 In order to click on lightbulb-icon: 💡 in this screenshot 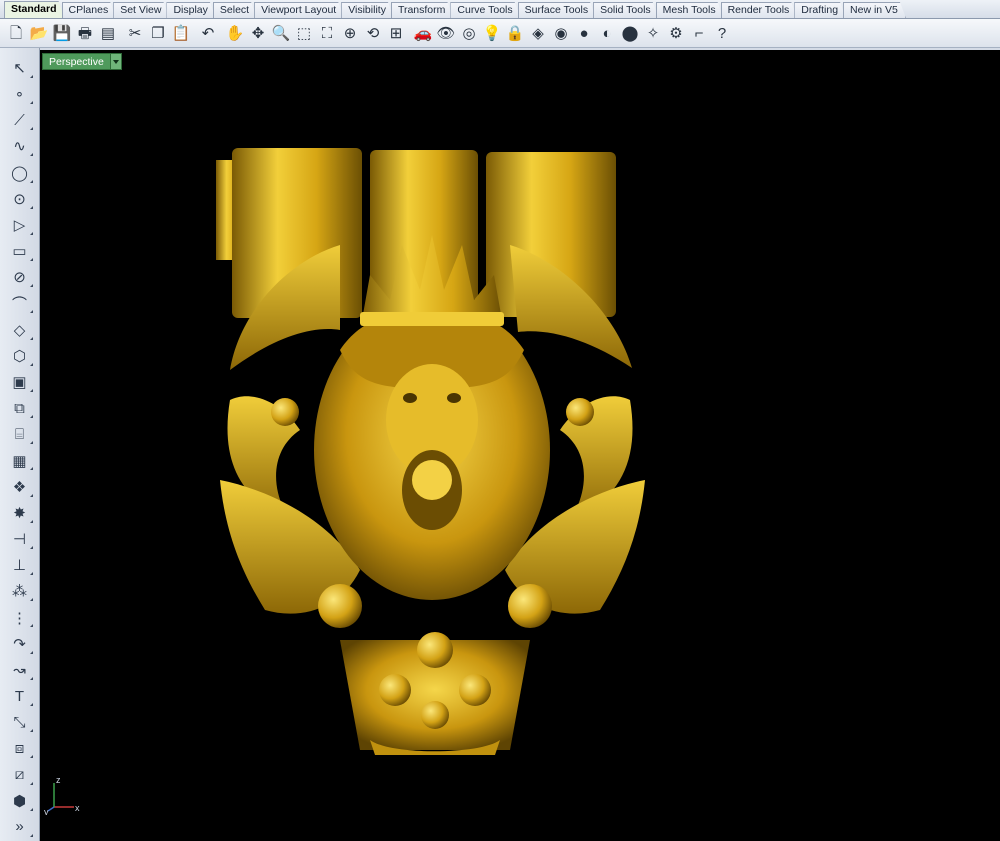, I will do `click(492, 33)`.